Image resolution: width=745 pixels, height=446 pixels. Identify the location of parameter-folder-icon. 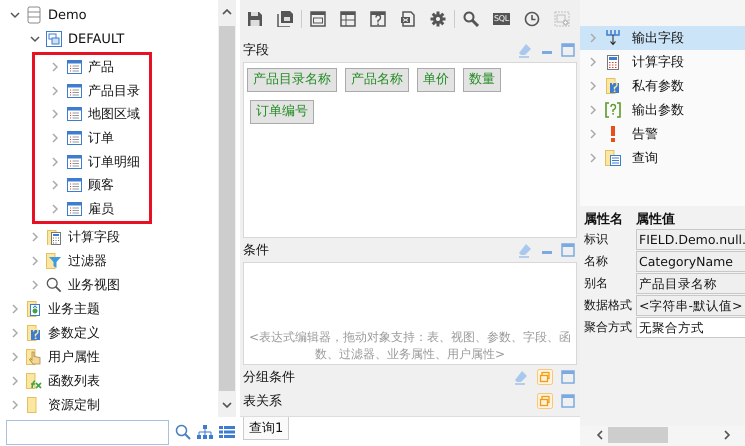
(34, 333).